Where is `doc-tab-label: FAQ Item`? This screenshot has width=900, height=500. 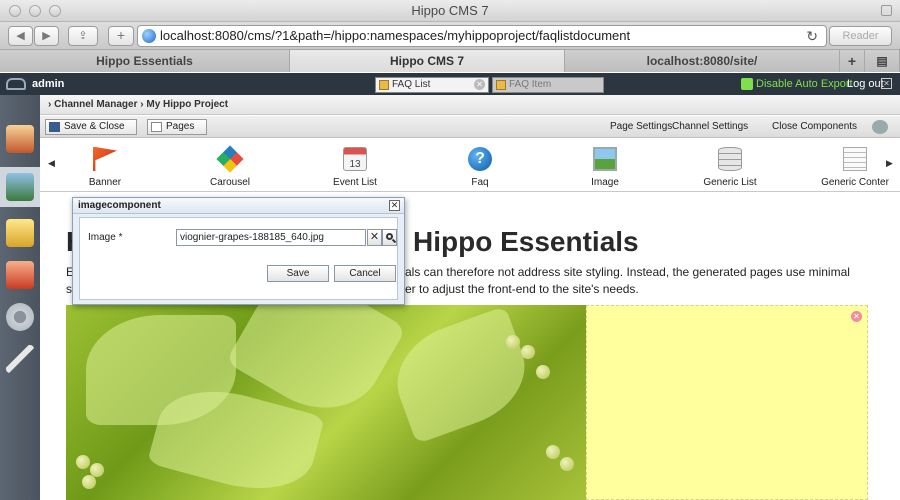
doc-tab-label: FAQ Item is located at coordinates (530, 84).